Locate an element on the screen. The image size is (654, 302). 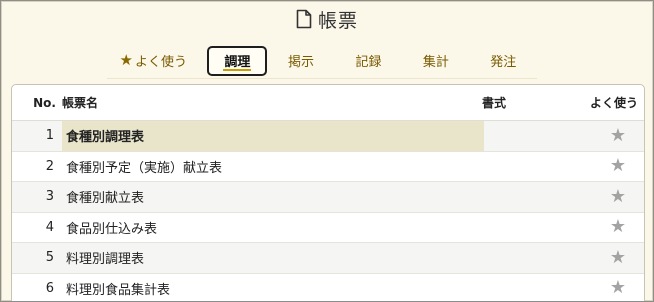
table-row: 2 食種別予定（実施）献立表 ★ is located at coordinates (328, 167).